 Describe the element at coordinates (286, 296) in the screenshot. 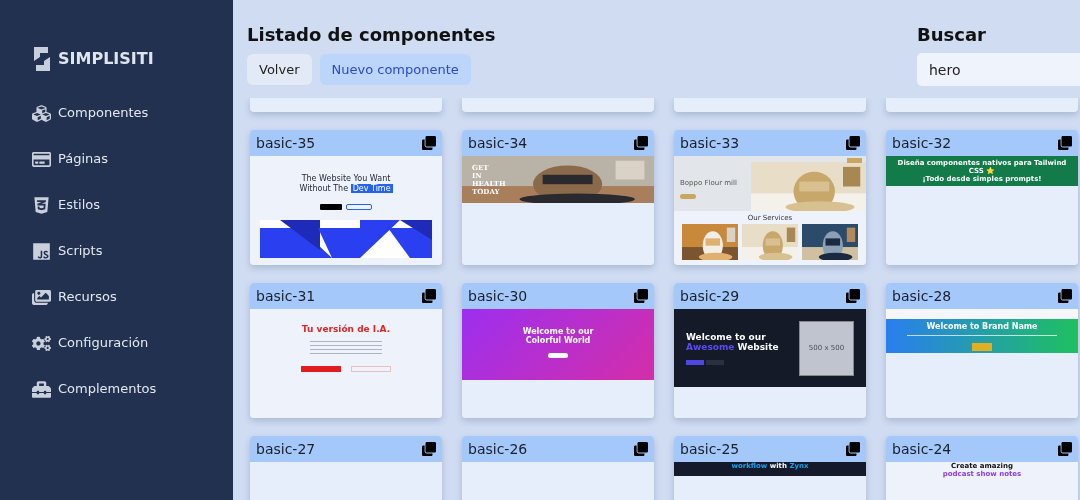

I see `component-name: basic-31` at that location.